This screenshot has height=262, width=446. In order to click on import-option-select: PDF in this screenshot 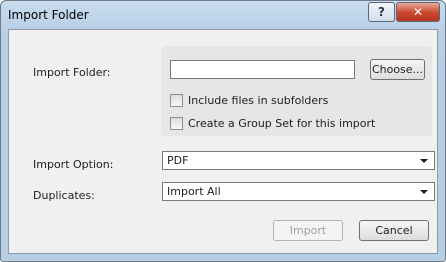, I will do `click(298, 160)`.